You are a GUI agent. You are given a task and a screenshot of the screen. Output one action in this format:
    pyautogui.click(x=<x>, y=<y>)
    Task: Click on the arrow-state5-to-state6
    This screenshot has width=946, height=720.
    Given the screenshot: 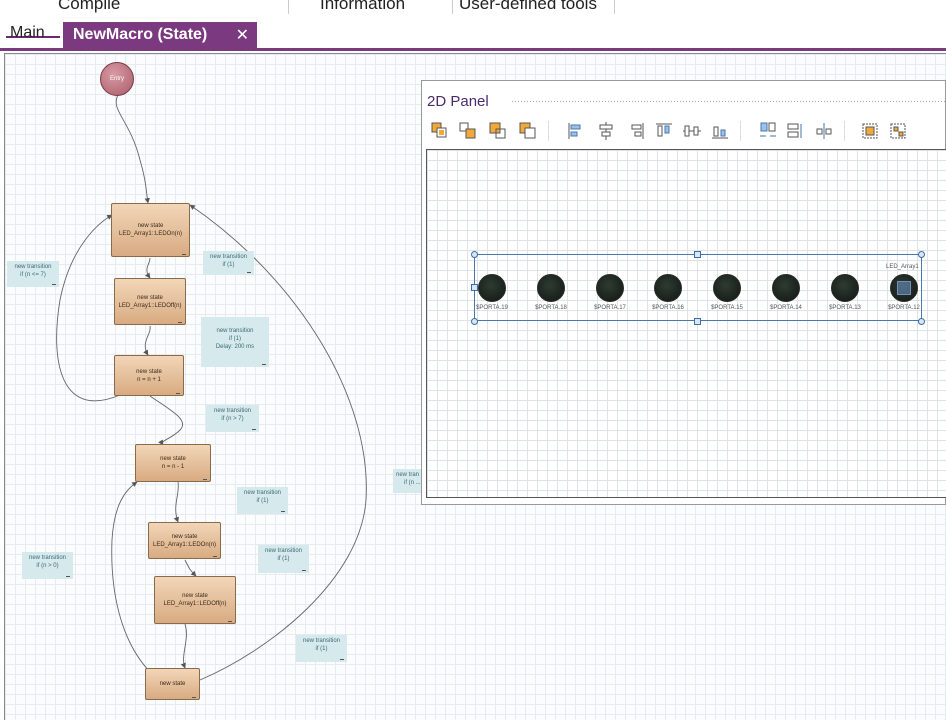 What is the action you would take?
    pyautogui.click(x=190, y=568)
    